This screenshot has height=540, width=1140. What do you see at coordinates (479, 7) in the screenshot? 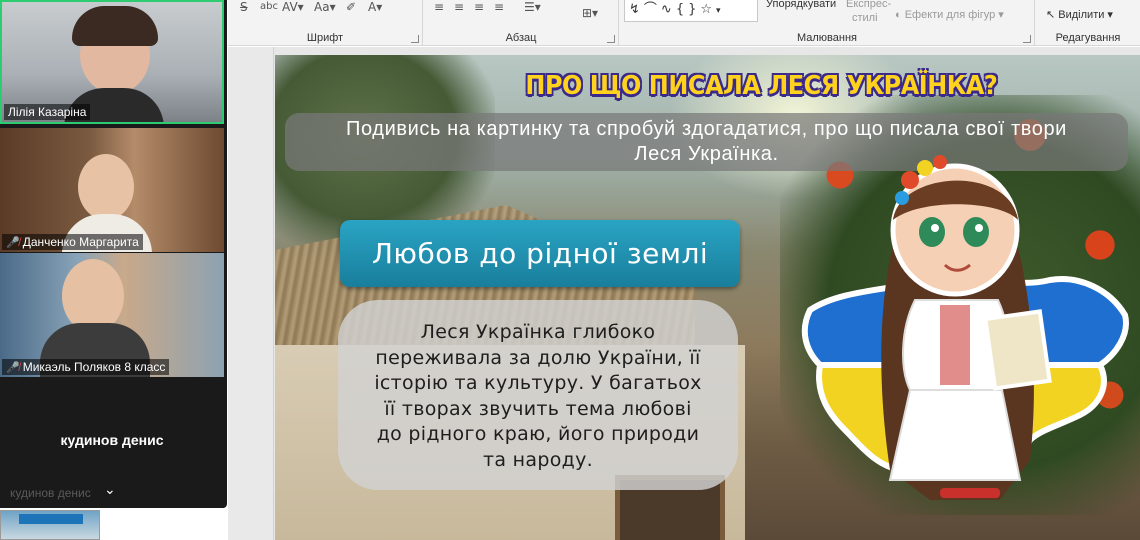
I see `align-right-icon: ≡` at bounding box center [479, 7].